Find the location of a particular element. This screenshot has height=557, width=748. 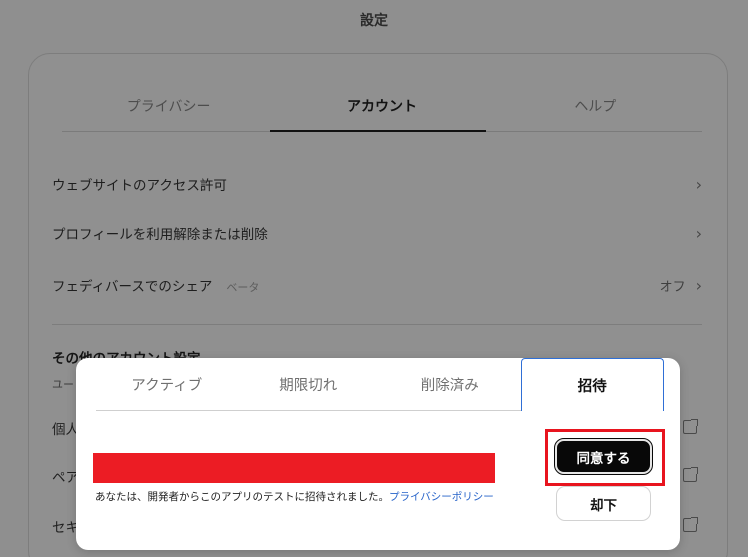

row-pair-partial: ペア is located at coordinates (65, 476).